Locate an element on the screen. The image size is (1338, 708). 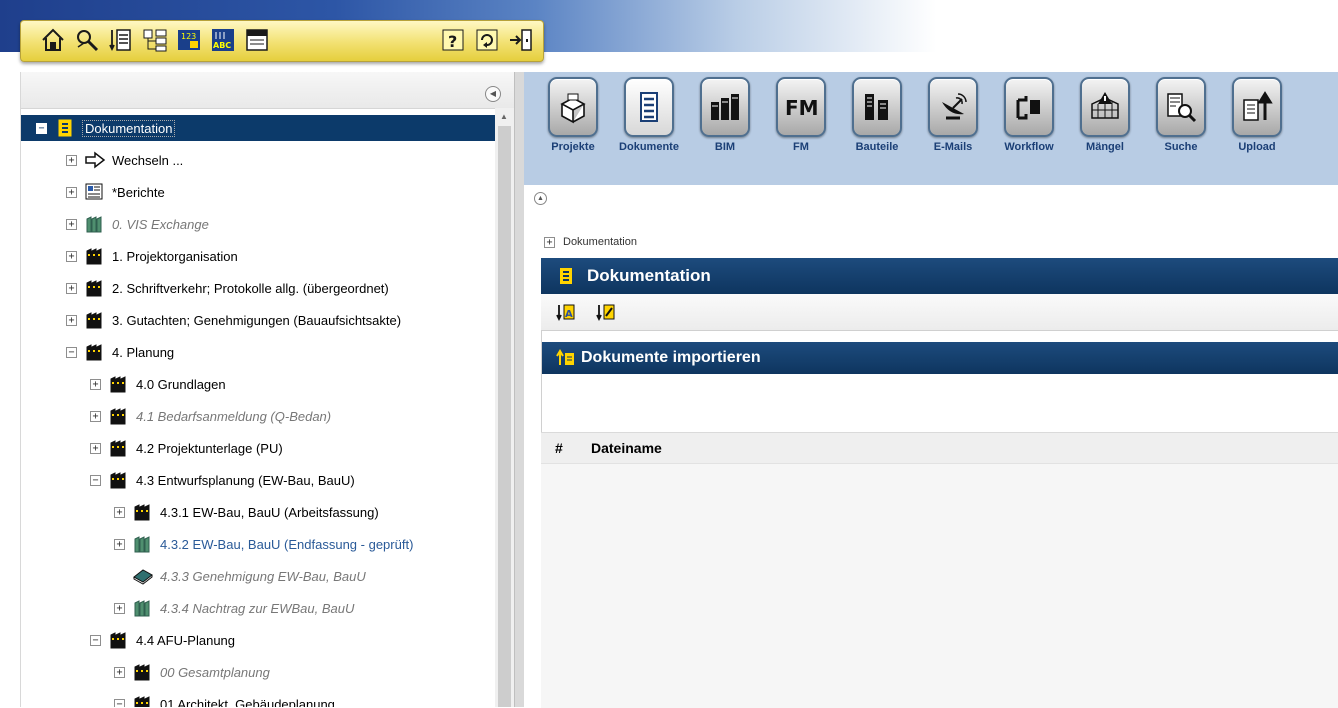
home-icon is located at coordinates (53, 40).